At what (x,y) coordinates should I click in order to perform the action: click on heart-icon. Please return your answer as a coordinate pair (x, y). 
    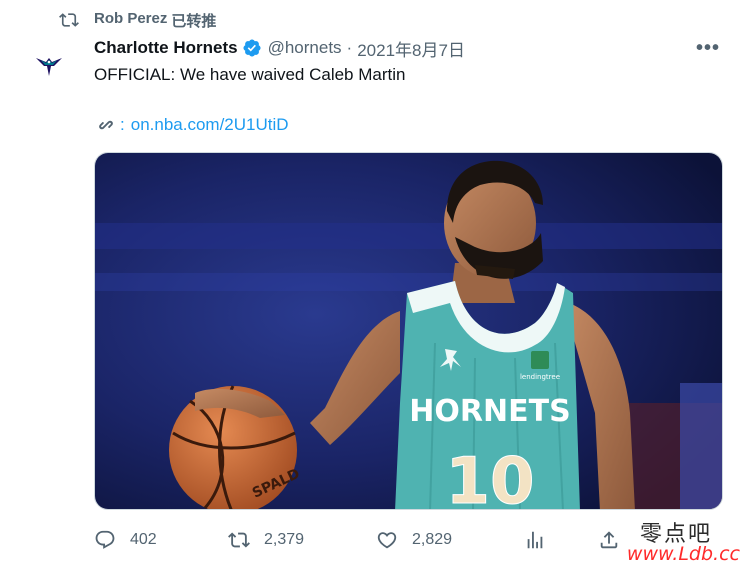
    Looking at the image, I should click on (387, 540).